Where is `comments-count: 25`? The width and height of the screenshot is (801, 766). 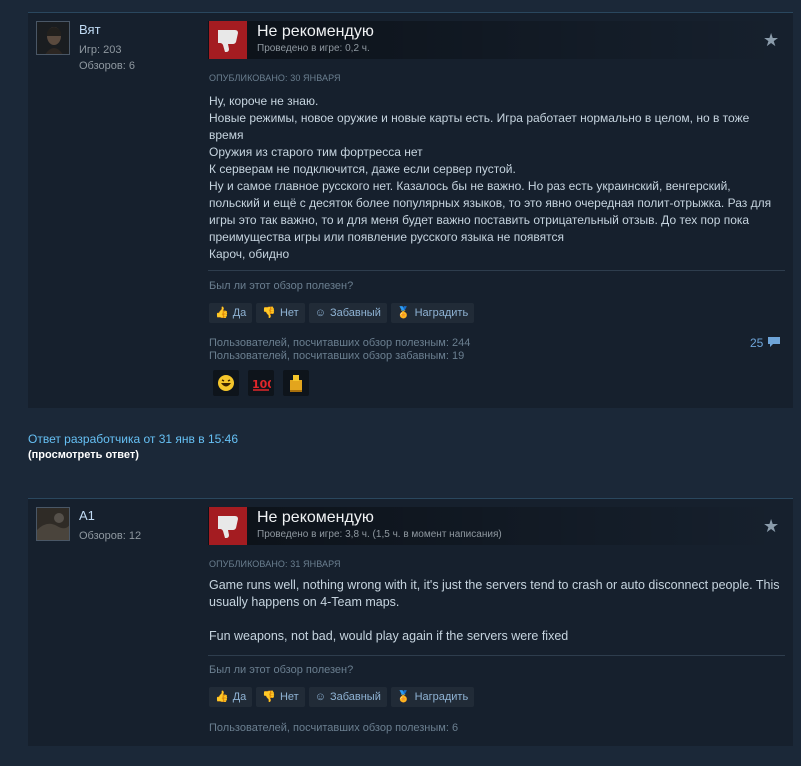 comments-count: 25 is located at coordinates (757, 343).